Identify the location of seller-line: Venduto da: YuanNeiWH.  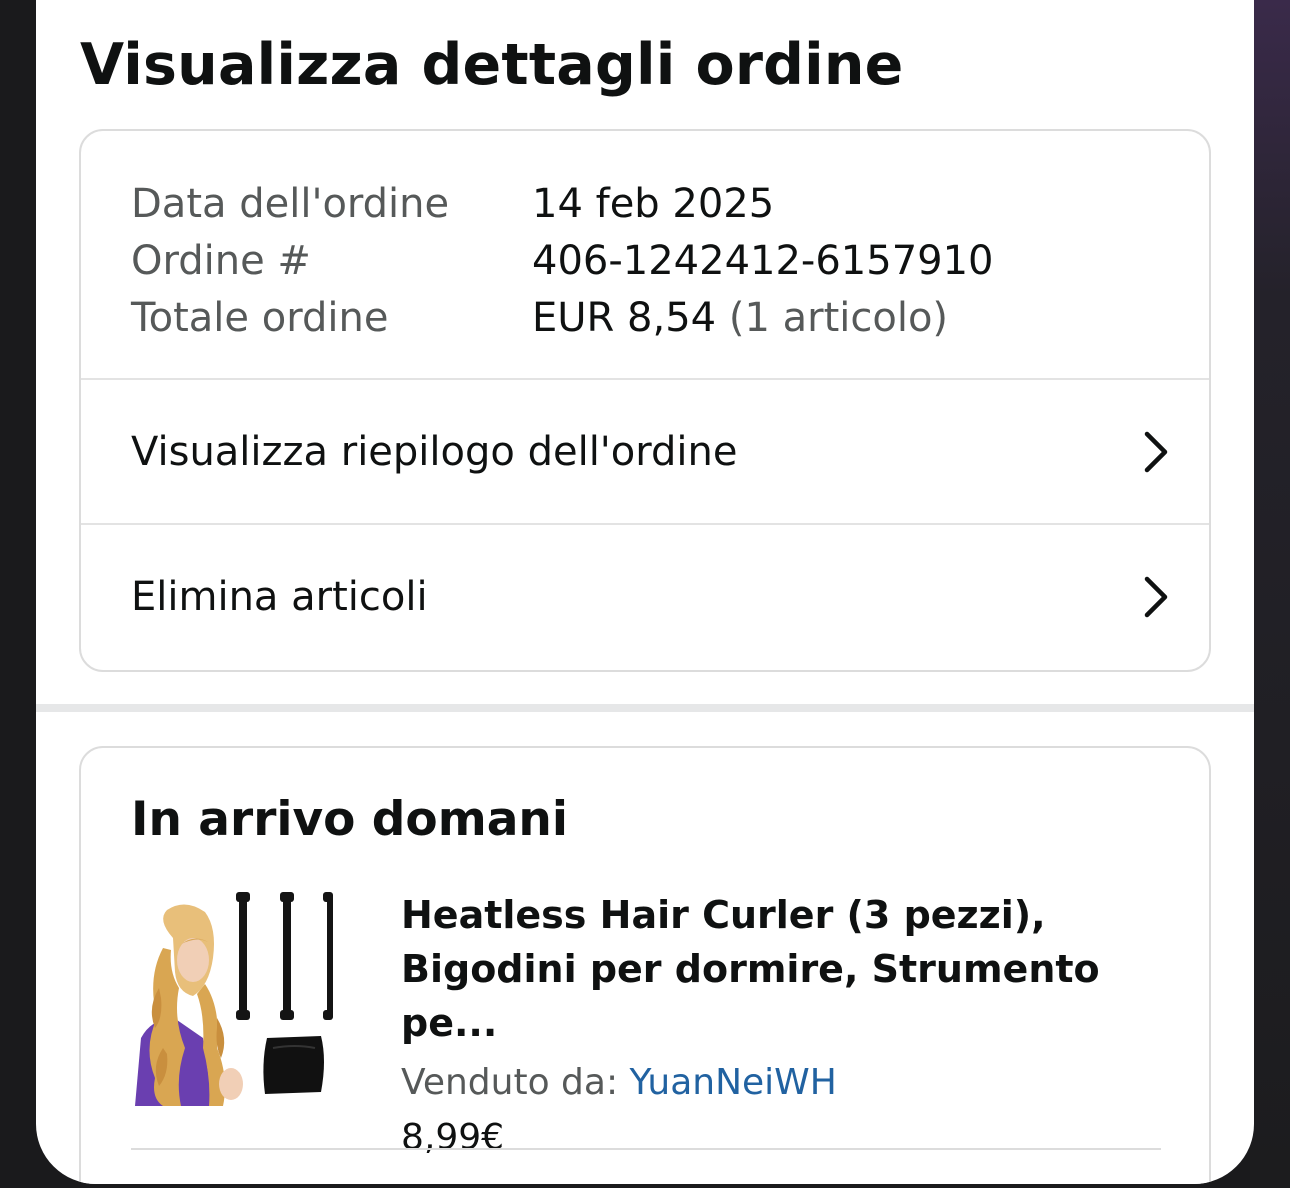
(791, 1083).